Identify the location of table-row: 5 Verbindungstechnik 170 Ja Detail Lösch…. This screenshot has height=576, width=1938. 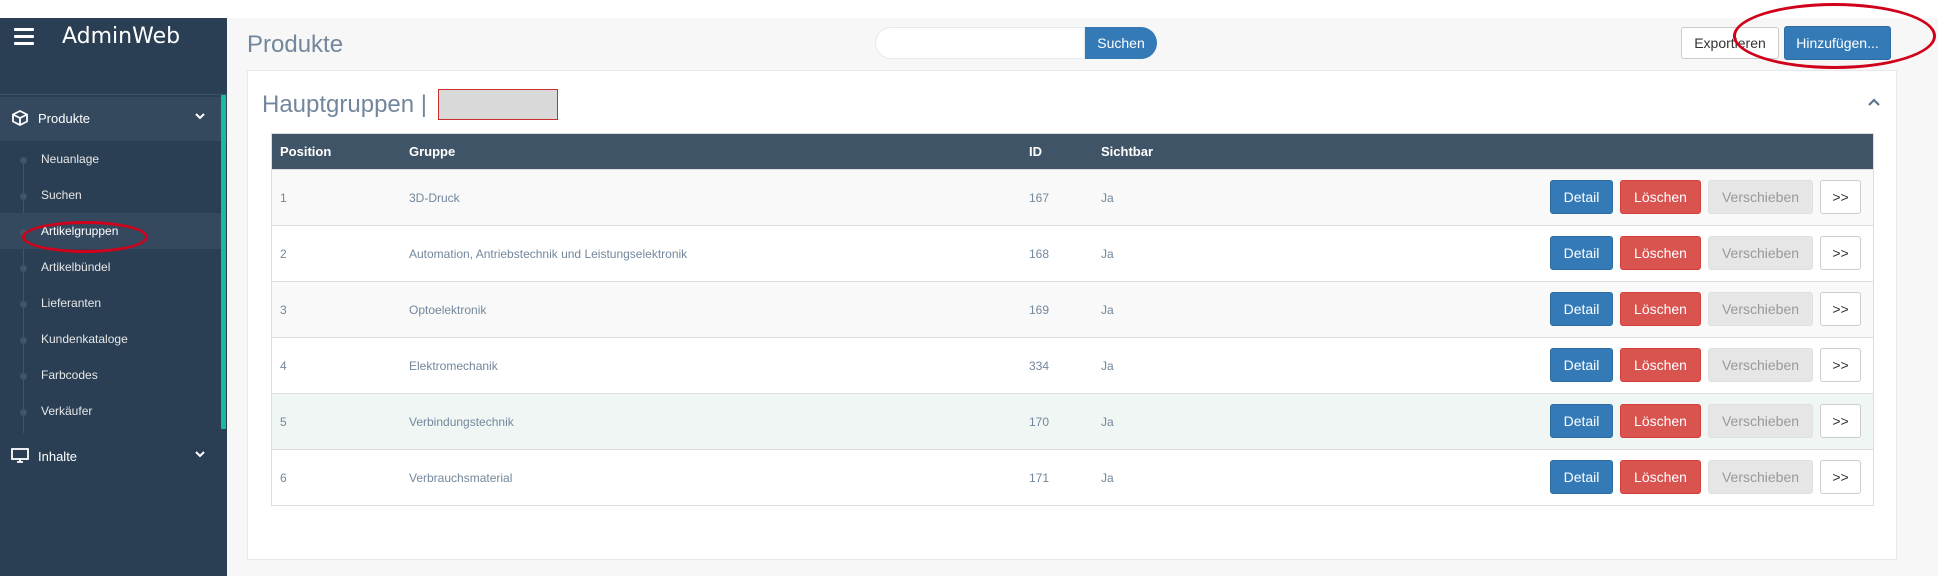
(1072, 421).